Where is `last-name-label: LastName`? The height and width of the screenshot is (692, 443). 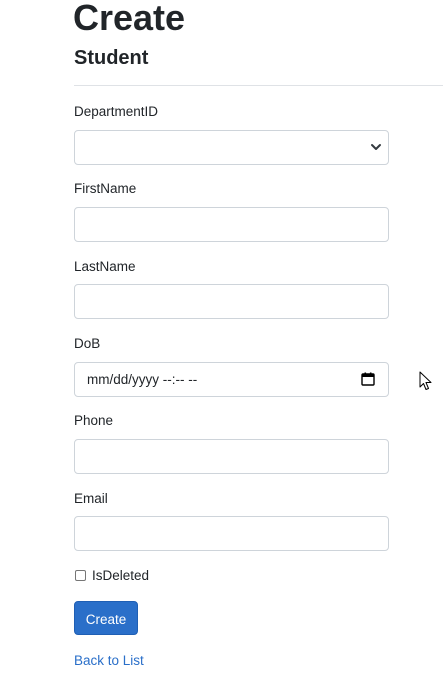 last-name-label: LastName is located at coordinates (105, 266).